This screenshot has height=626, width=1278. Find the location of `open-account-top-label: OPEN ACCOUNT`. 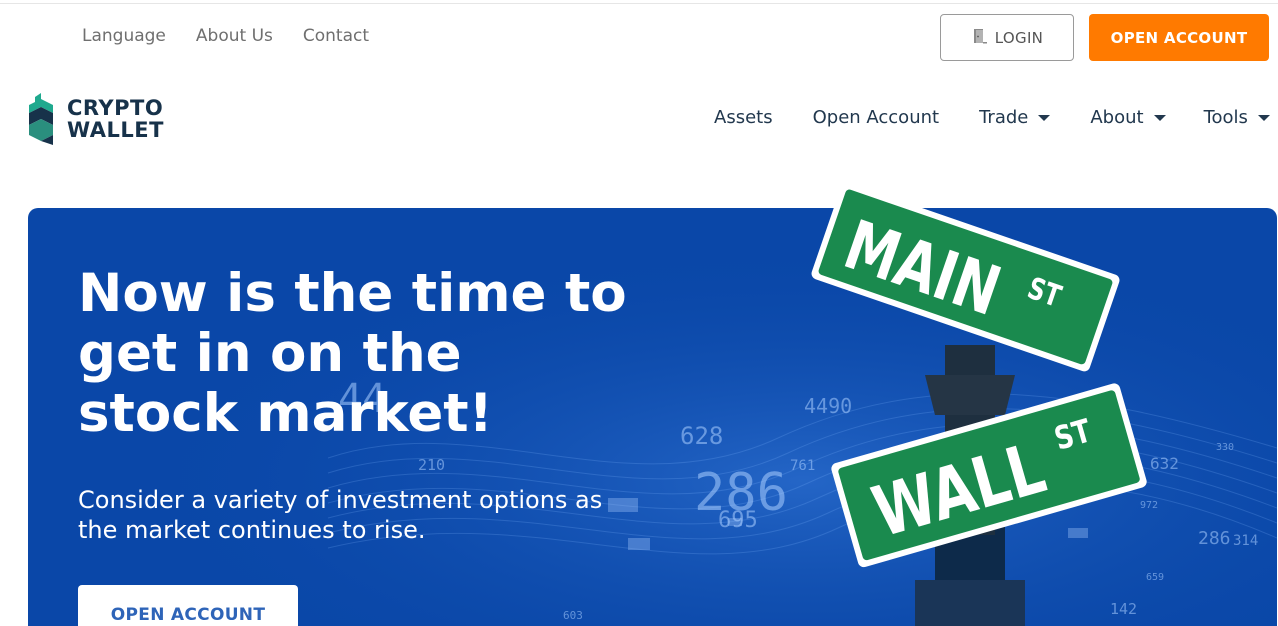

open-account-top-label: OPEN ACCOUNT is located at coordinates (1179, 37).